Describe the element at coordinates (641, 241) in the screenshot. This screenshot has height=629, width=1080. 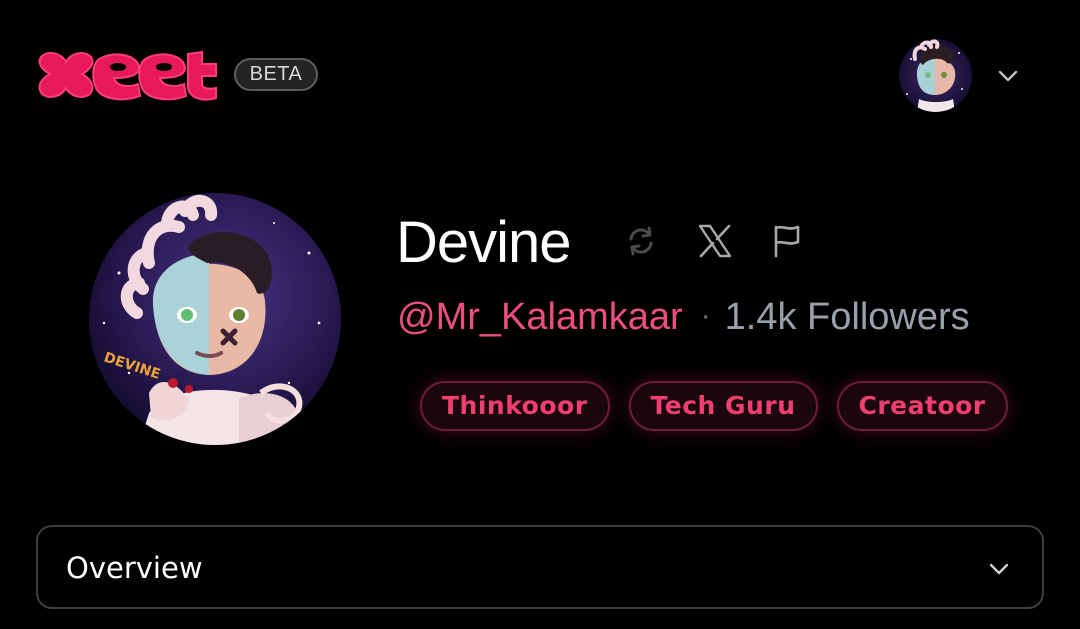
I see `refresh-icon` at that location.